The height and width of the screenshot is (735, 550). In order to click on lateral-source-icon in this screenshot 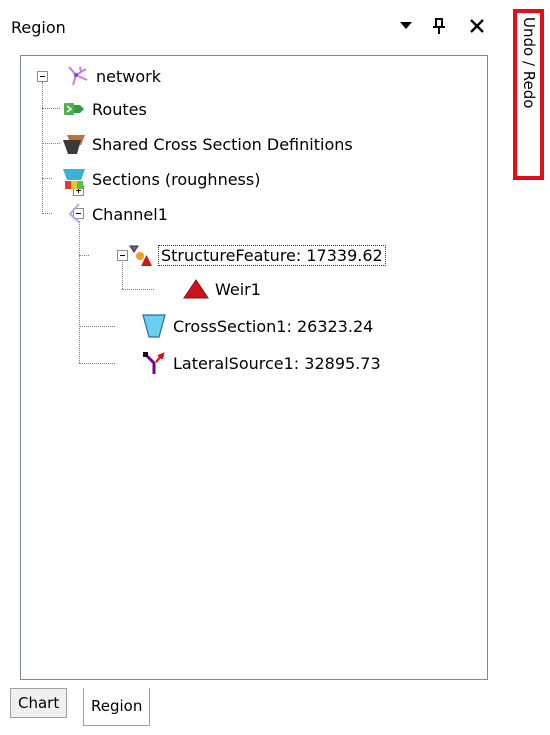, I will do `click(154, 363)`.